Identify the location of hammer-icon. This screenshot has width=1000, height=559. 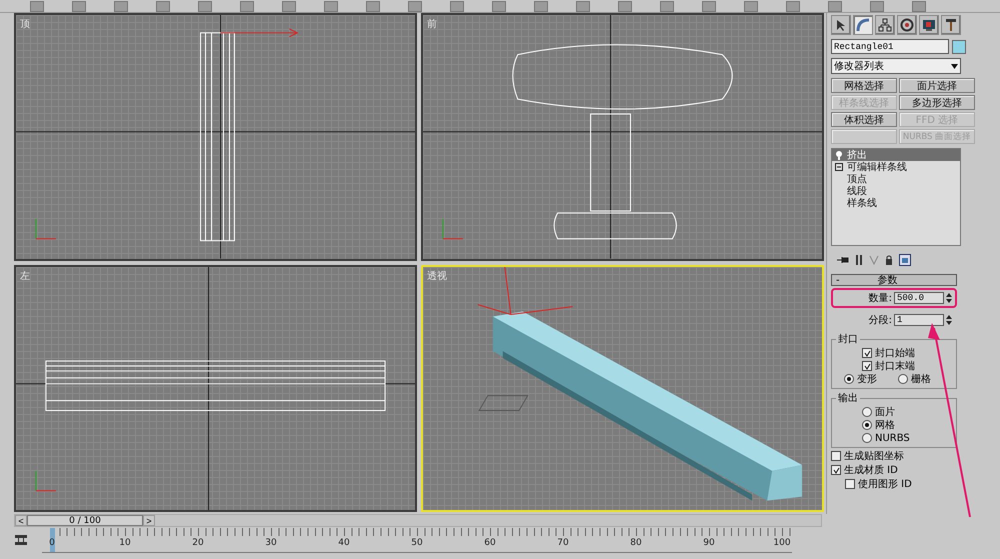
(951, 25).